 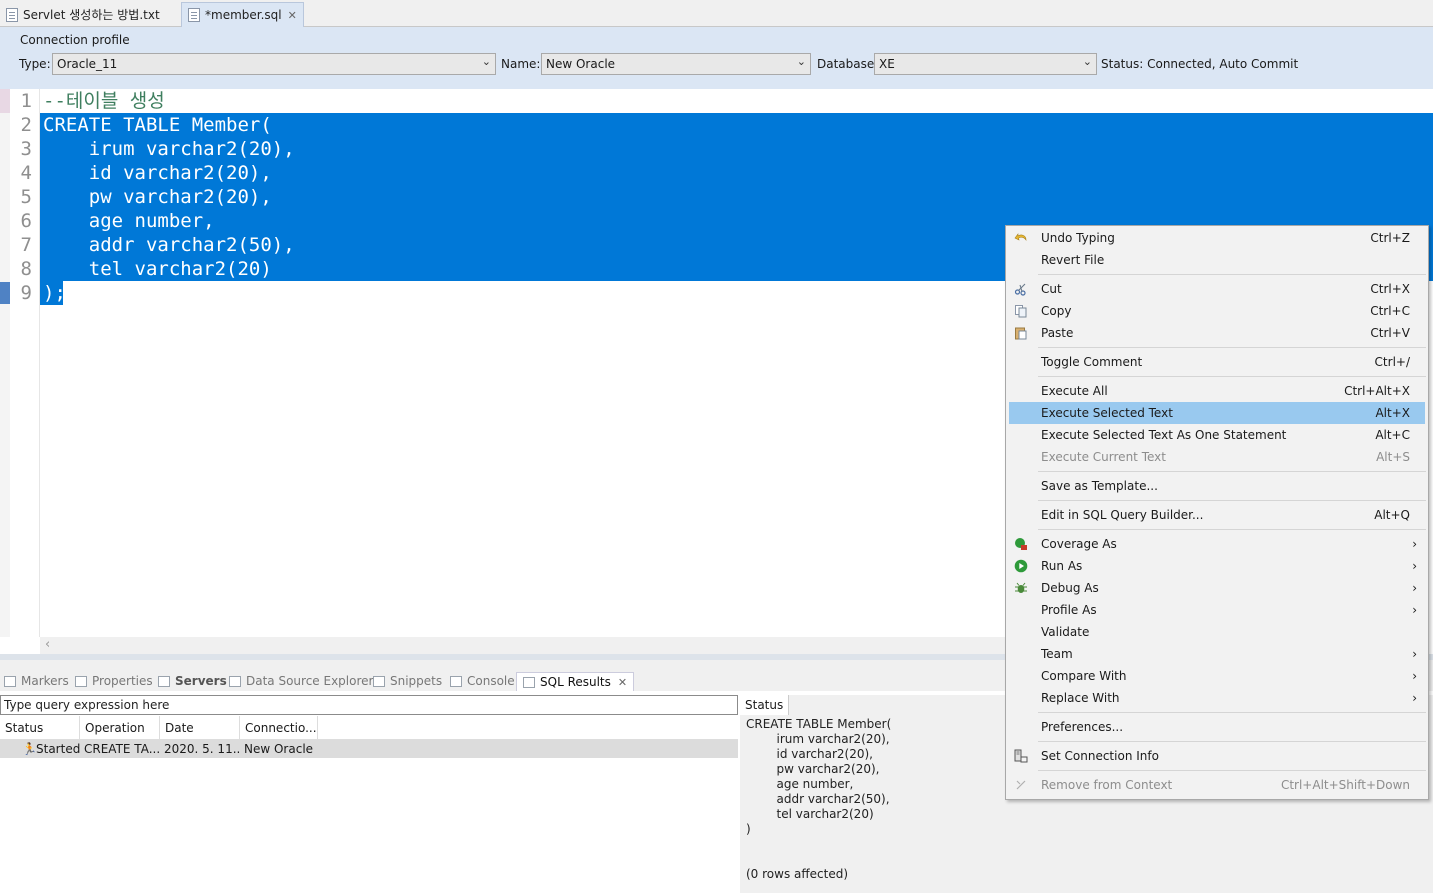 What do you see at coordinates (49, 749) in the screenshot?
I see `row-status: 🏃Started` at bounding box center [49, 749].